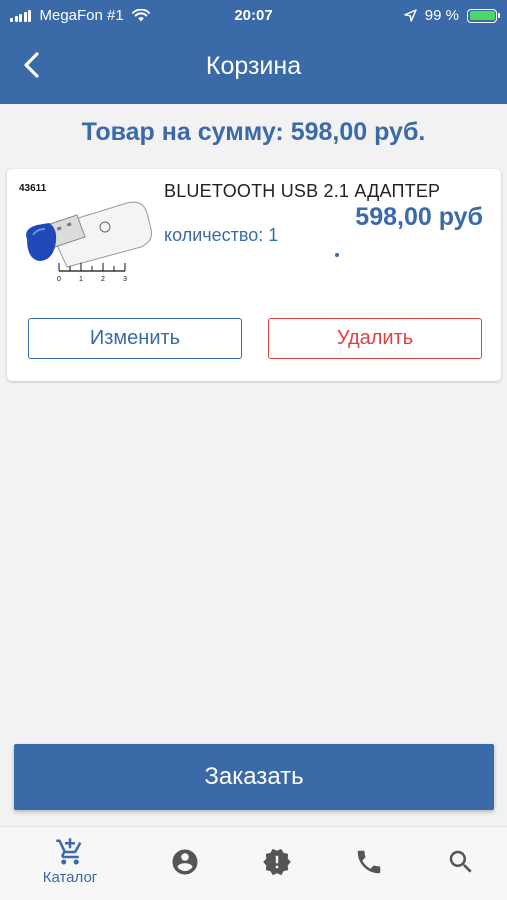 The width and height of the screenshot is (507, 900). I want to click on product-price: 598,00 руб, so click(419, 217).